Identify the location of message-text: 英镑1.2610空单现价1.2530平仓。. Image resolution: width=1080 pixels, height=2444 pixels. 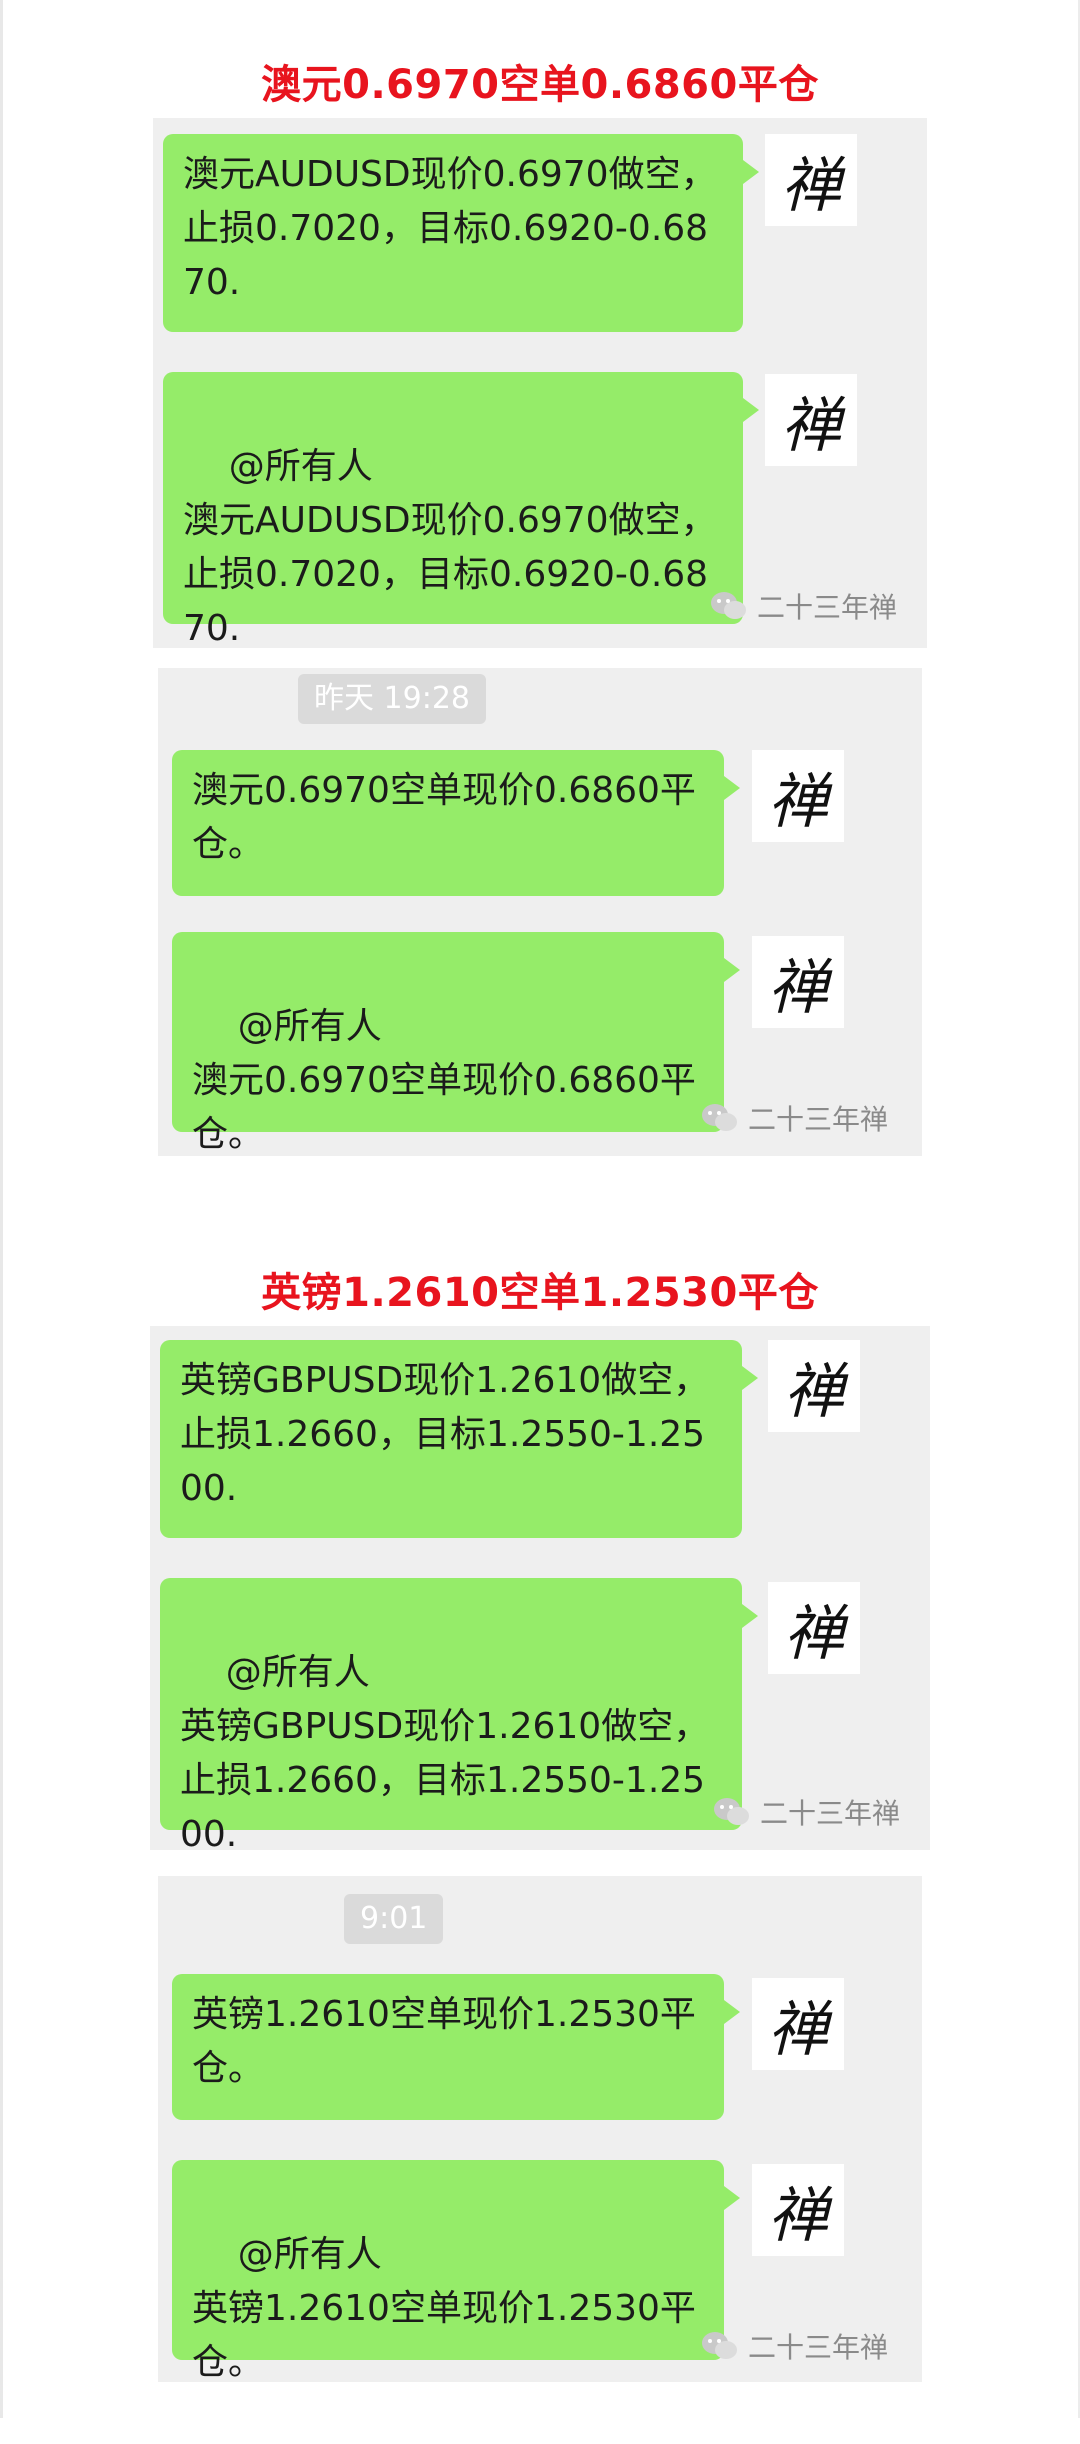
(444, 2041).